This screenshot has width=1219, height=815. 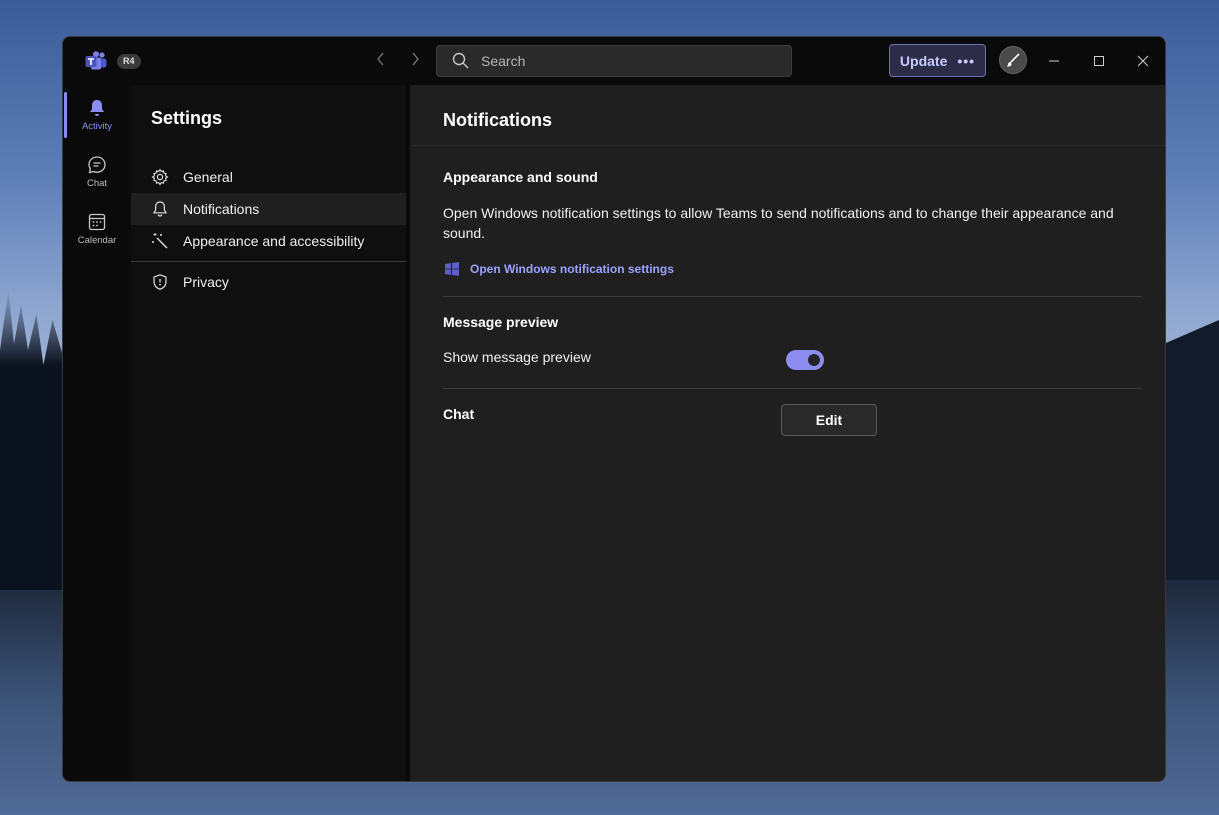 What do you see at coordinates (208, 177) in the screenshot?
I see `sidebar-item-label: General` at bounding box center [208, 177].